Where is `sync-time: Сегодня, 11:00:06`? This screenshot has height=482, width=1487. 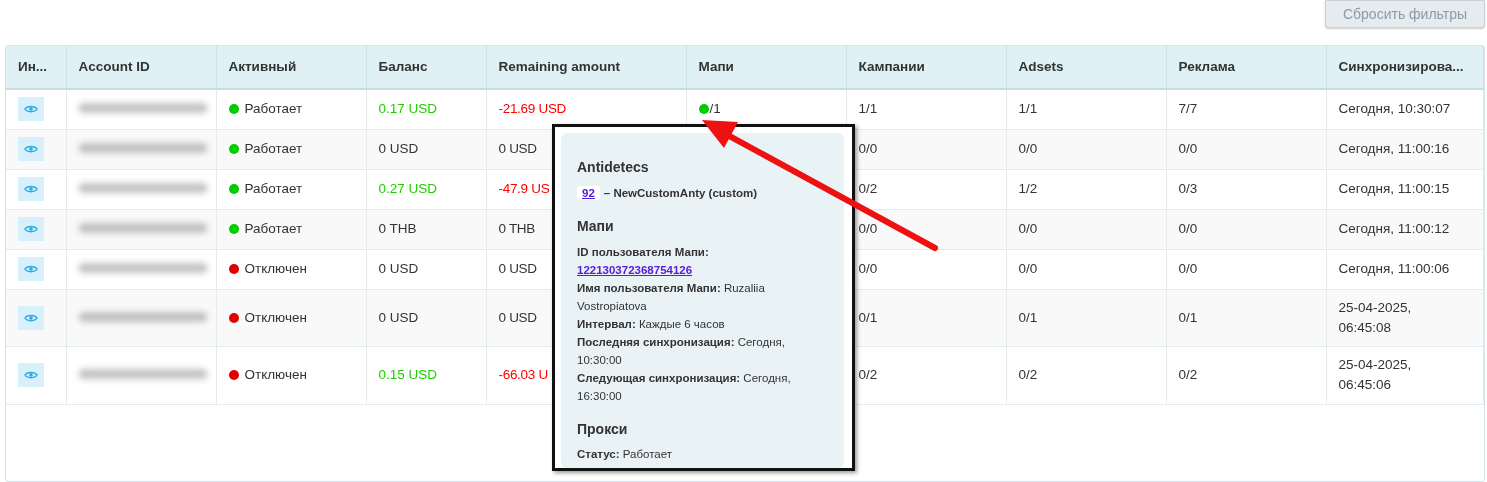
sync-time: Сегодня, 11:00:06 is located at coordinates (1394, 268).